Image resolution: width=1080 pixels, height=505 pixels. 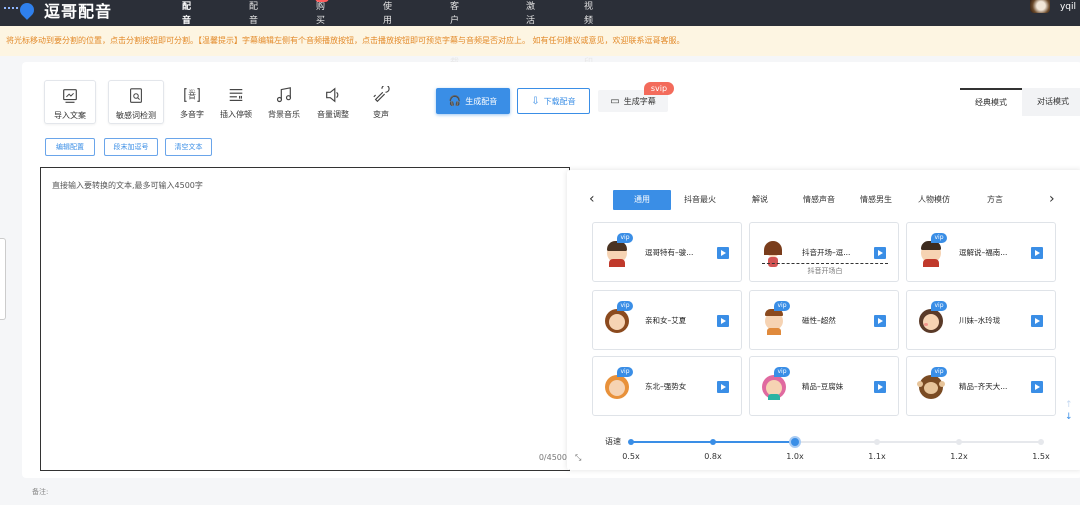 What do you see at coordinates (631, 456) in the screenshot?
I see `speed-tick: 0.5x` at bounding box center [631, 456].